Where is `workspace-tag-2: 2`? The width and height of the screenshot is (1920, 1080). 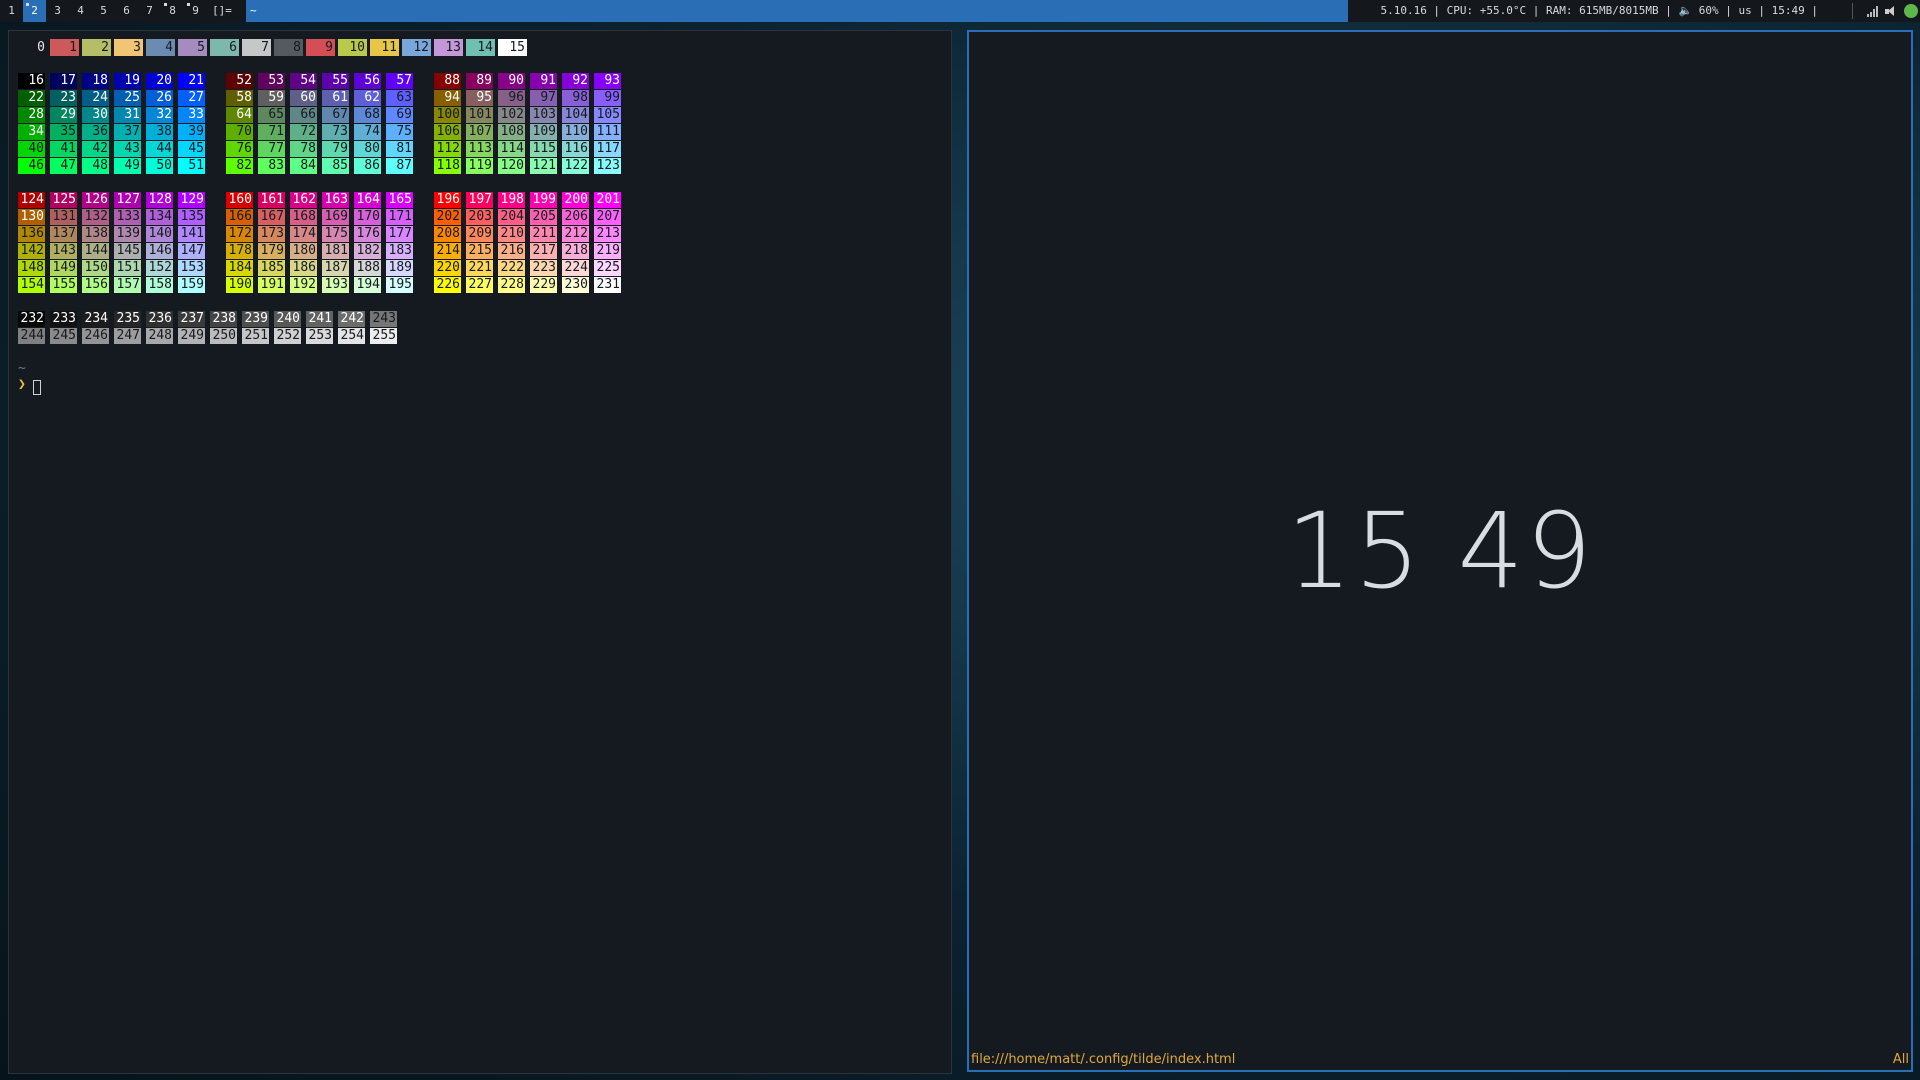
workspace-tag-2: 2 is located at coordinates (34, 11).